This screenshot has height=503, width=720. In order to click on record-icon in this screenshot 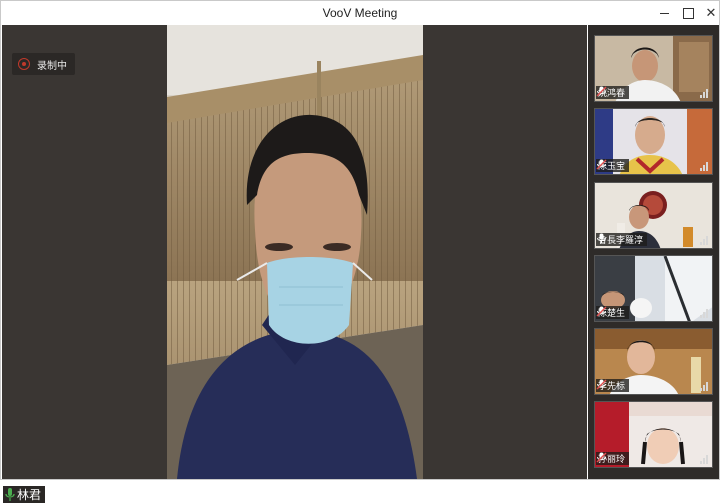, I will do `click(24, 64)`.